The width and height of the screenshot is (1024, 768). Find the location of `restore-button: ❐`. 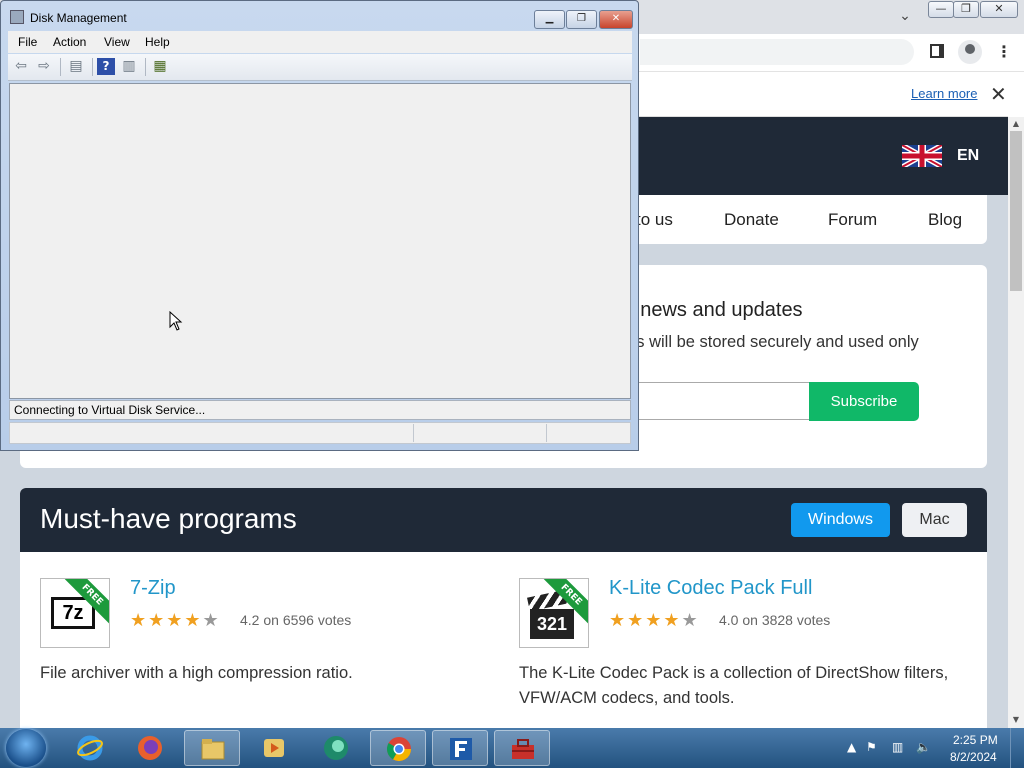

restore-button: ❐ is located at coordinates (581, 19).